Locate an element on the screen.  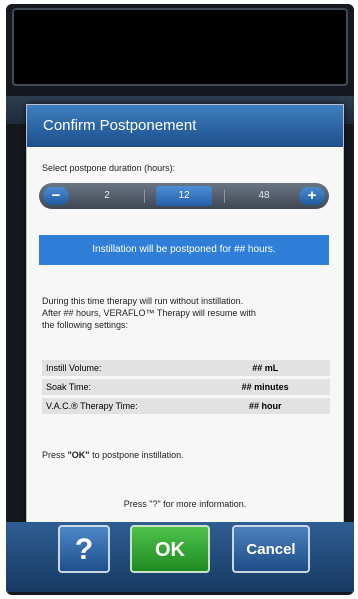
ok-button: OK is located at coordinates (170, 549).